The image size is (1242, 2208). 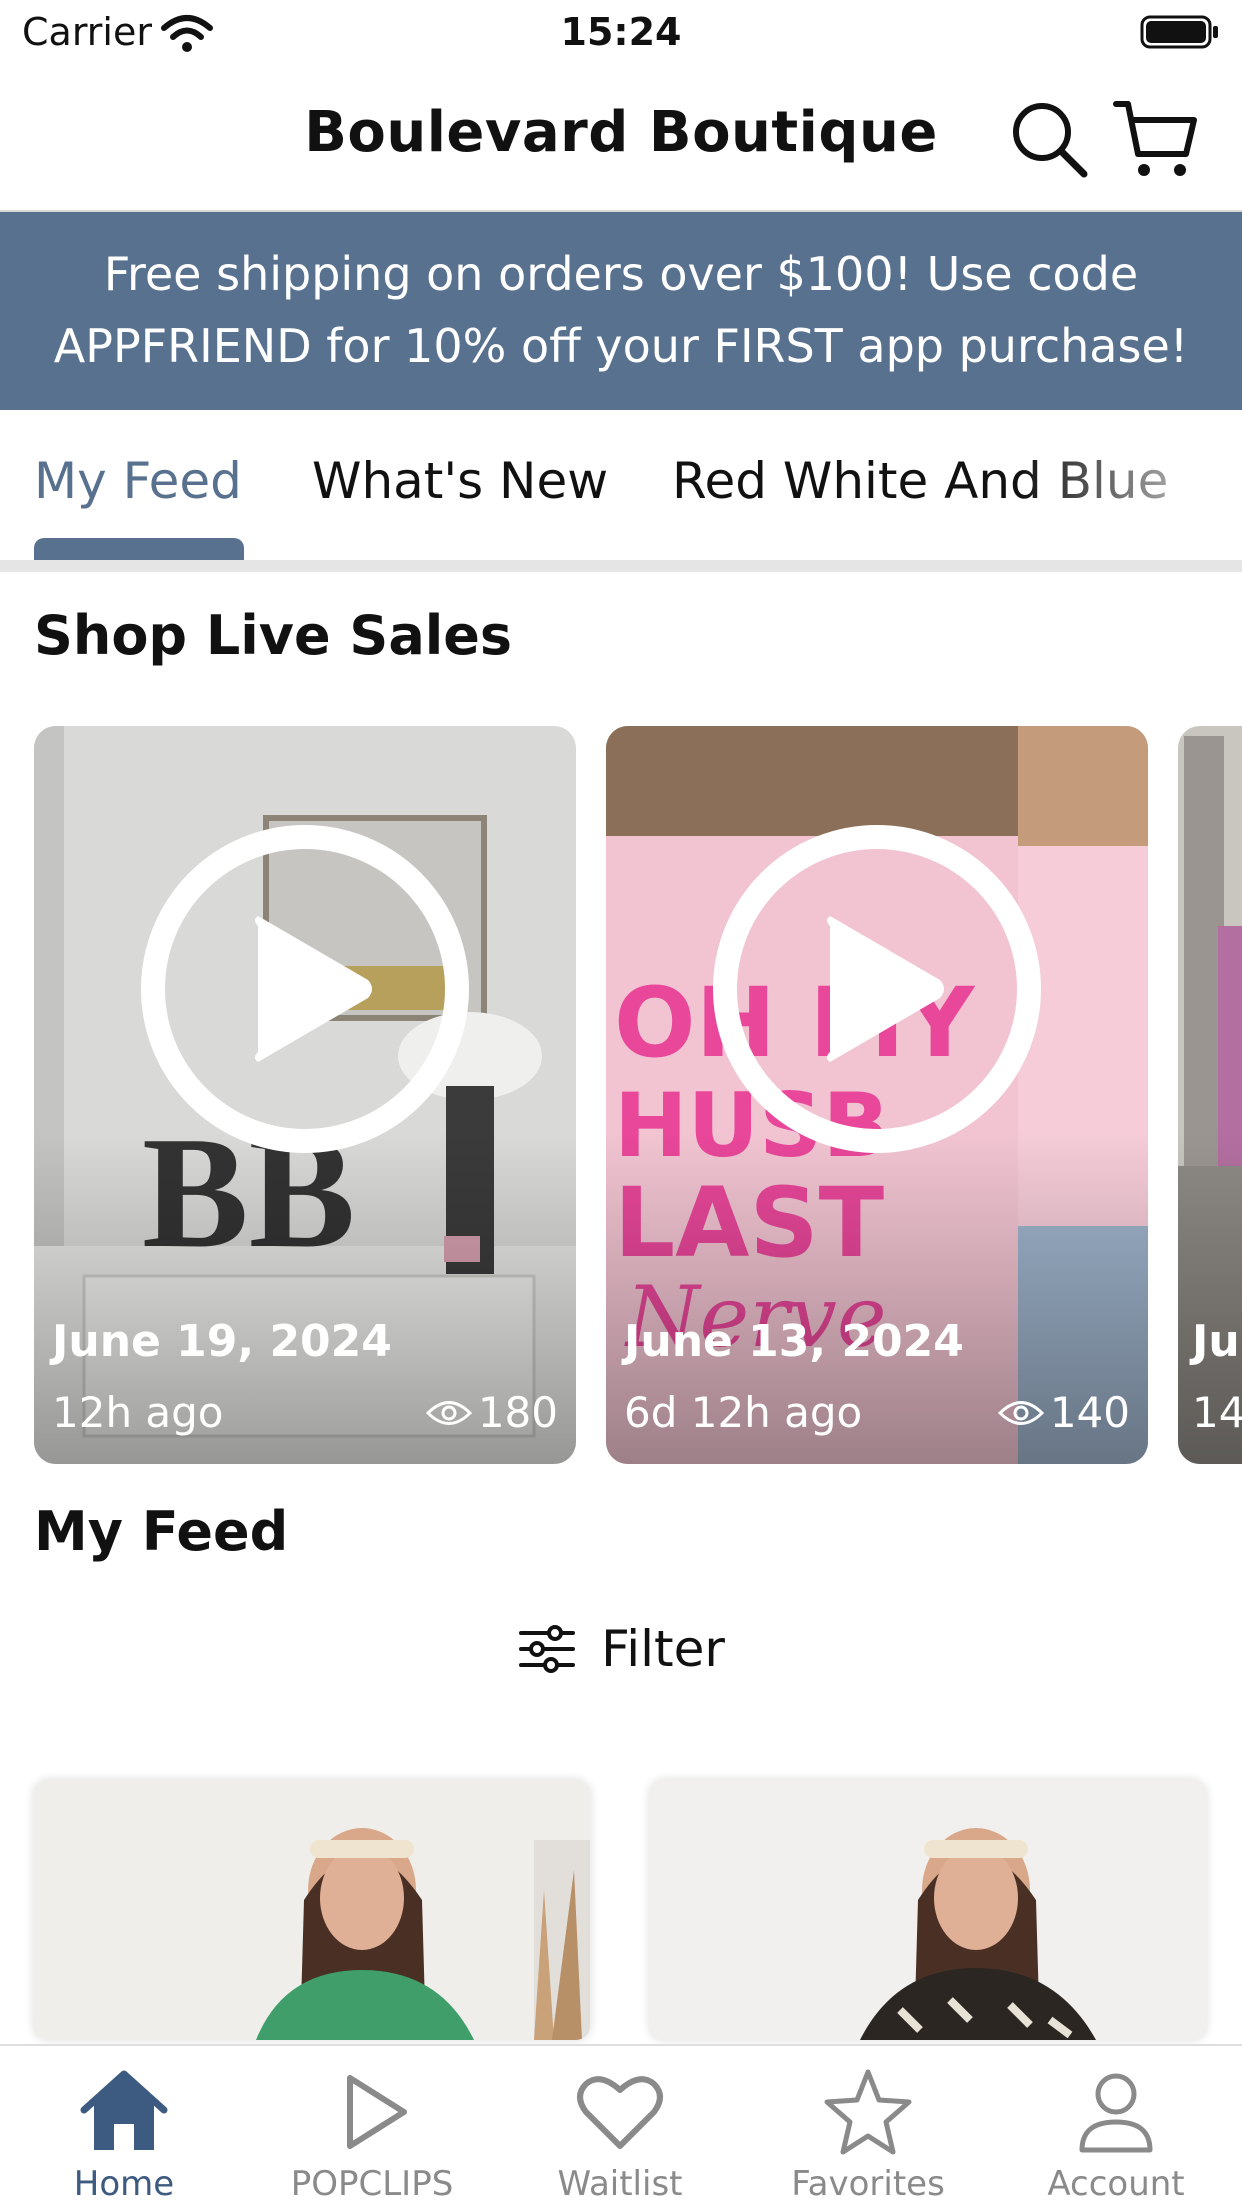 I want to click on view-count: 180, so click(x=491, y=1412).